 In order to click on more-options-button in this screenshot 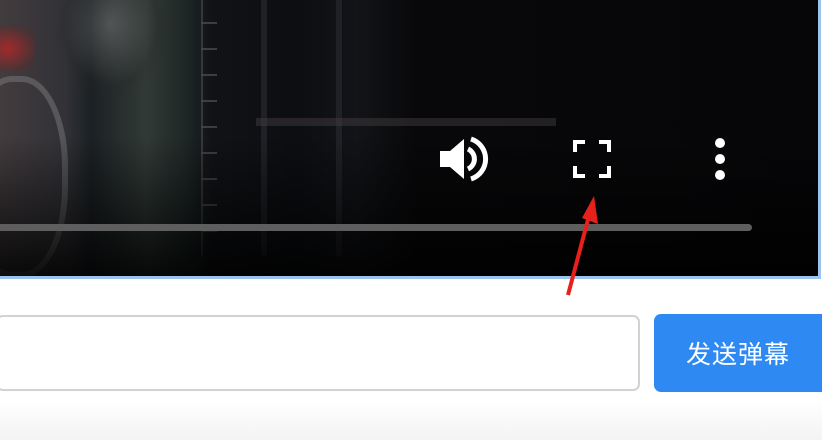, I will do `click(720, 159)`.